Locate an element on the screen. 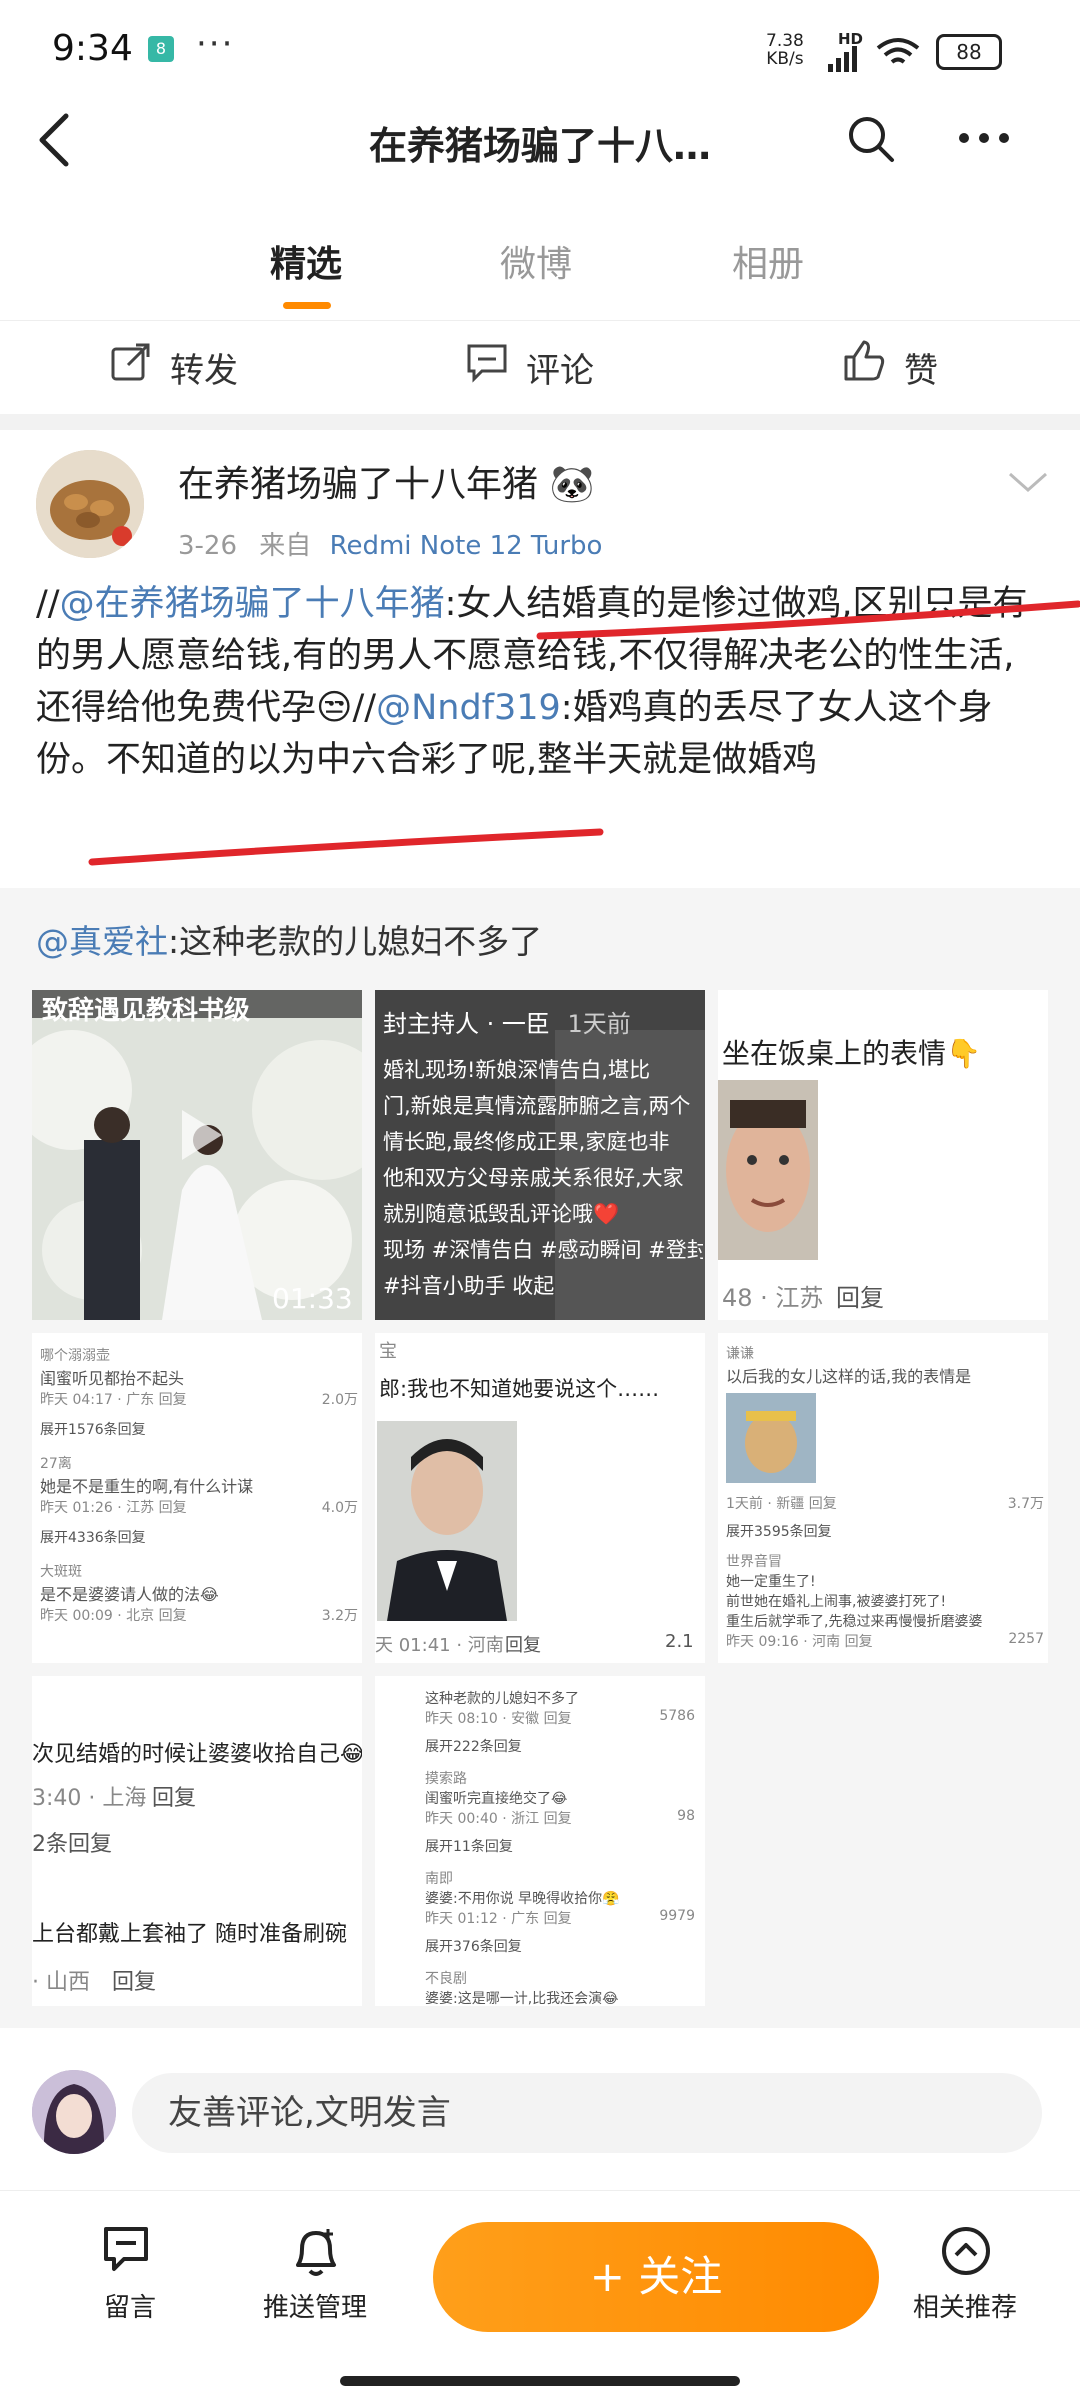  comment-likes: 3.2万 is located at coordinates (339, 1616).